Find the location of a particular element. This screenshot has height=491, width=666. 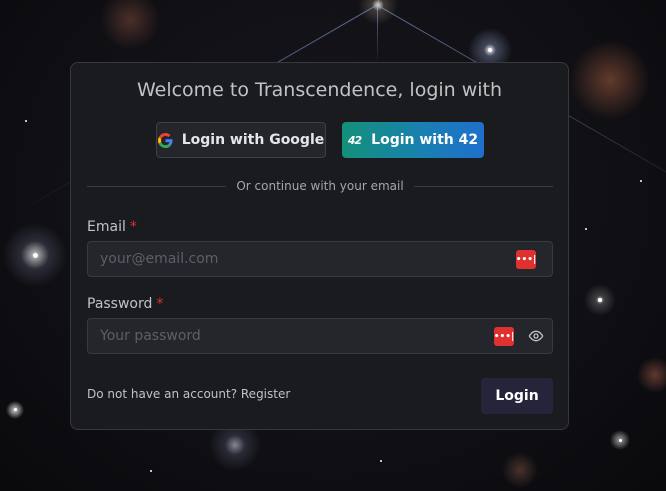

email-label: Email * is located at coordinates (112, 227).